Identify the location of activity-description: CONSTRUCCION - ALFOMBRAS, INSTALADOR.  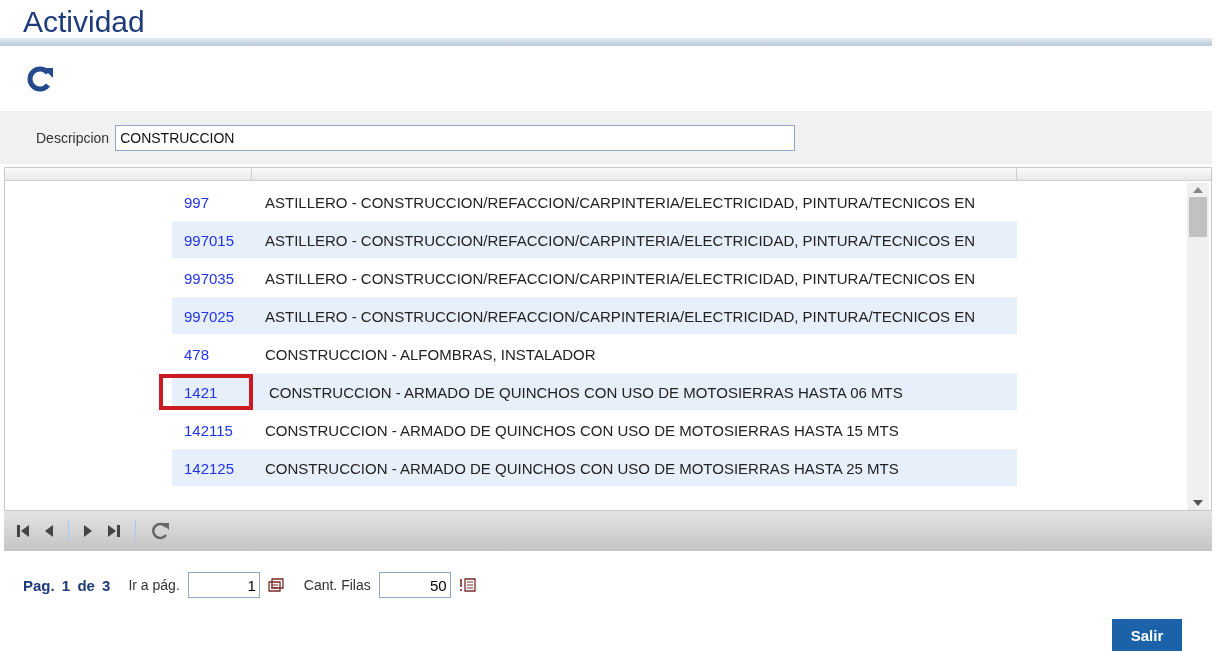
(430, 354).